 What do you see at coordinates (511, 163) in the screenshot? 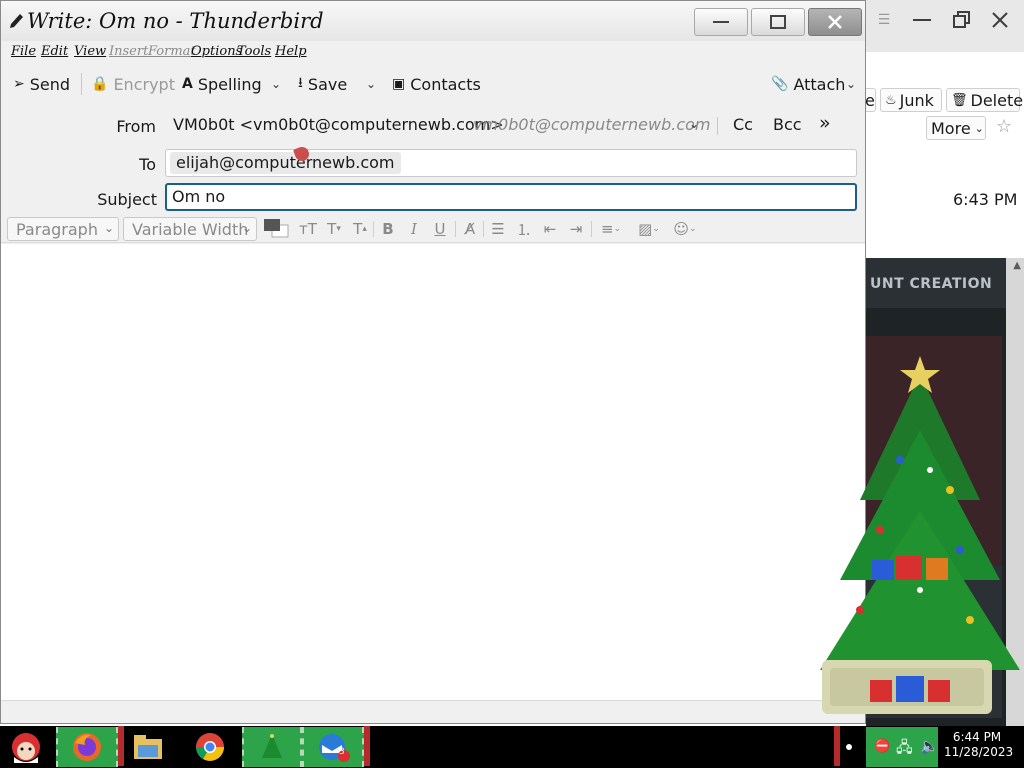
I see `to-field: elijah@computernewb.com` at bounding box center [511, 163].